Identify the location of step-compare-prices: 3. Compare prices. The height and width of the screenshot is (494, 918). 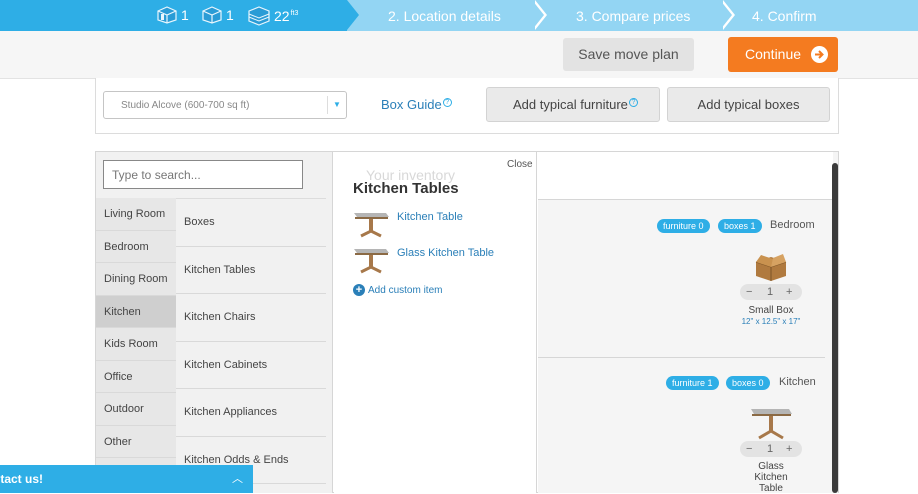
(633, 16).